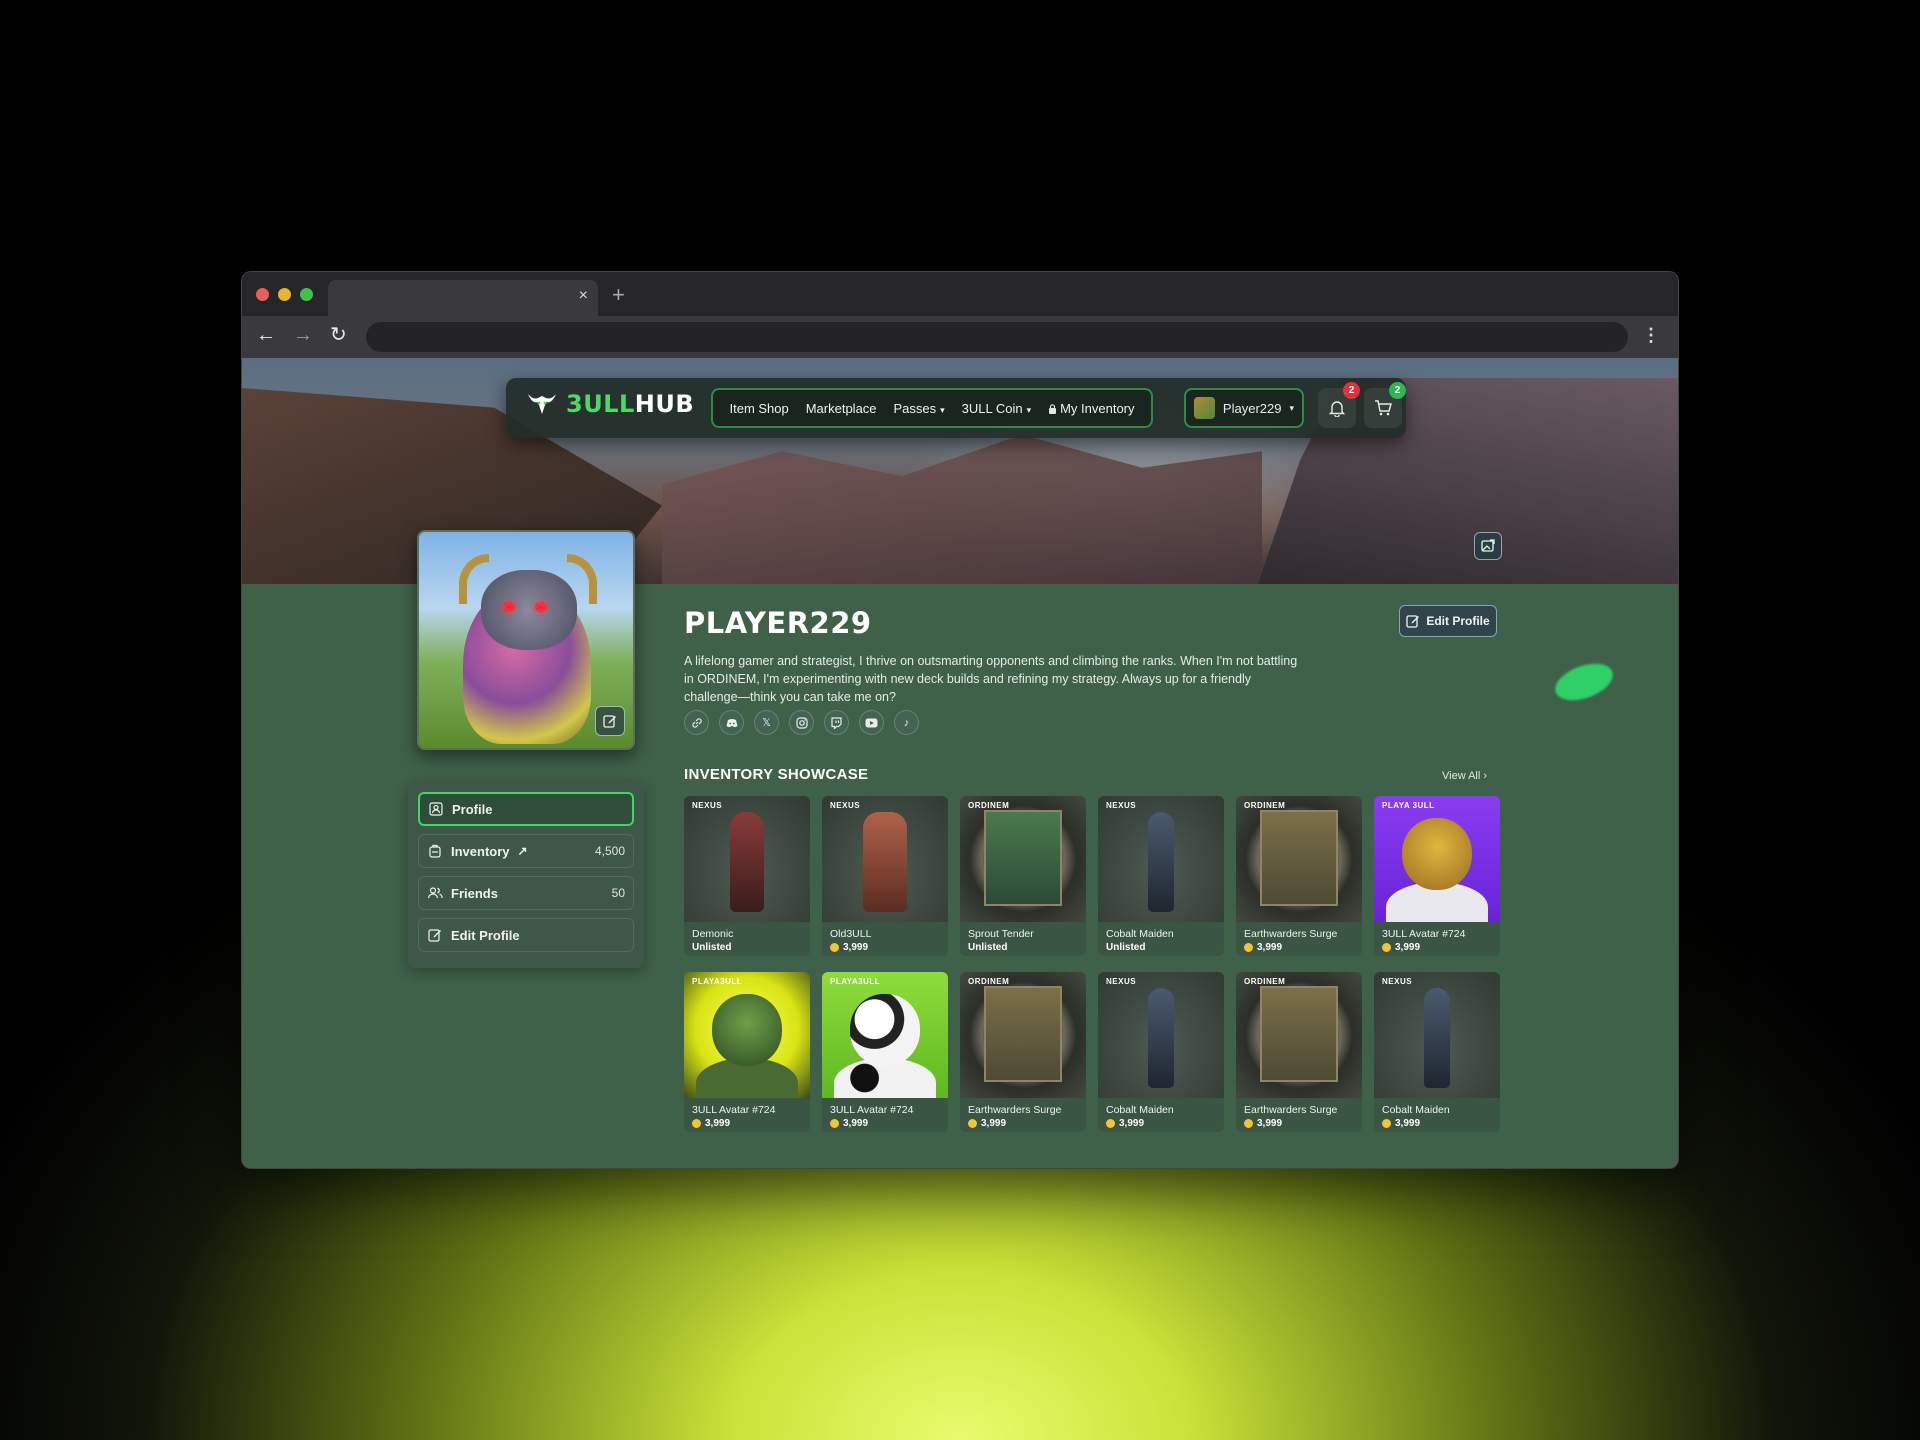 The height and width of the screenshot is (1440, 1920). I want to click on image-edit-icon, so click(1488, 545).